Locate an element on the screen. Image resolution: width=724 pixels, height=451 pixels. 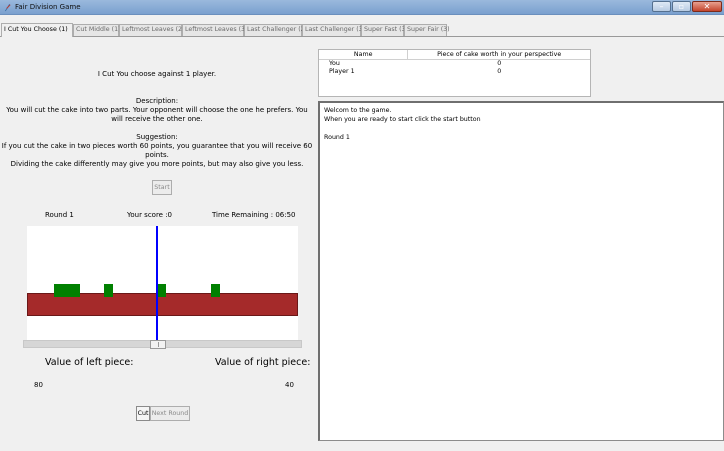
close-button: ✕ is located at coordinates (707, 6).